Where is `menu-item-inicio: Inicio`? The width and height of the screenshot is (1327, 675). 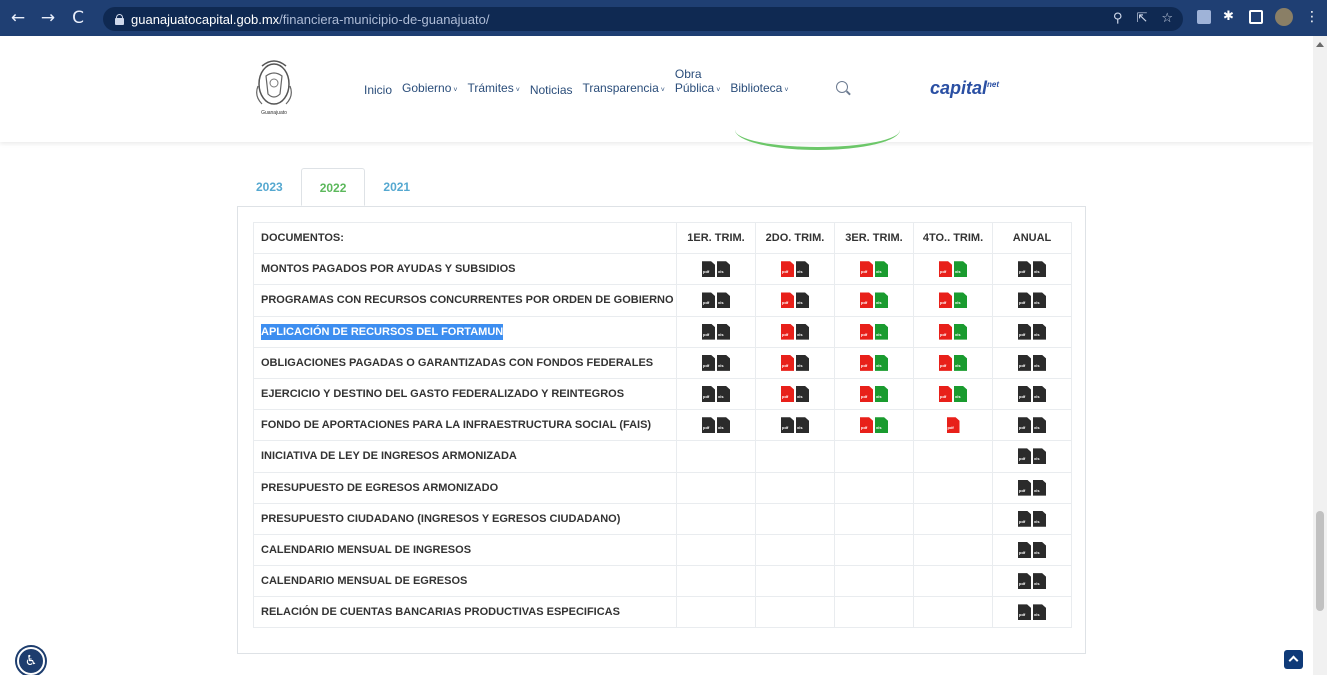 menu-item-inicio: Inicio is located at coordinates (378, 90).